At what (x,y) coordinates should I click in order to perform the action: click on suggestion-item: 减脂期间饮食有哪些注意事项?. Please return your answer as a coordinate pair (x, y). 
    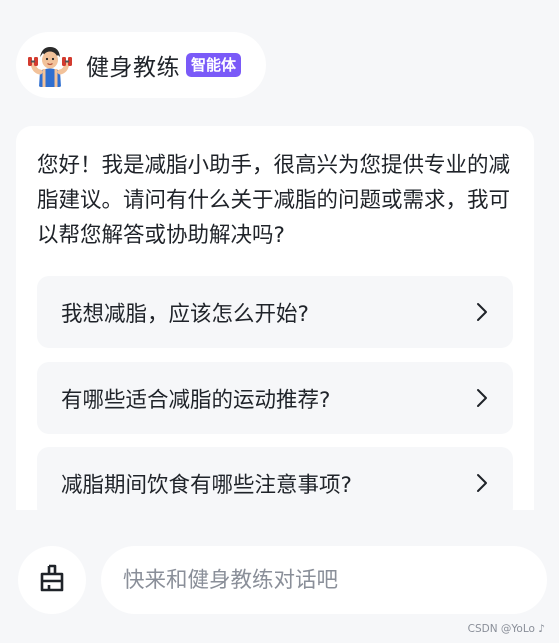
    Looking at the image, I should click on (275, 478).